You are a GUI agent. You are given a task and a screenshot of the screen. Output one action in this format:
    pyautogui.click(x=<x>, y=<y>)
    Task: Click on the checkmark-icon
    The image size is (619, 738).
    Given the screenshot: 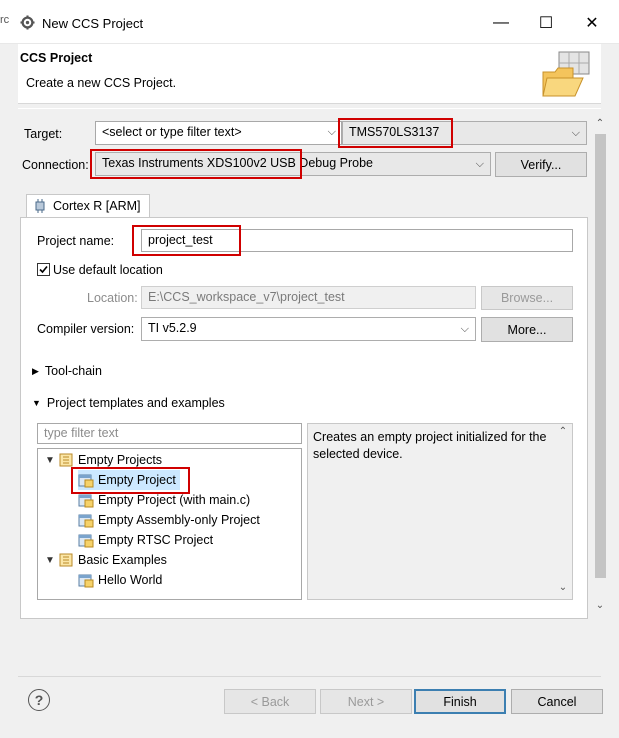 What is the action you would take?
    pyautogui.click(x=43, y=269)
    